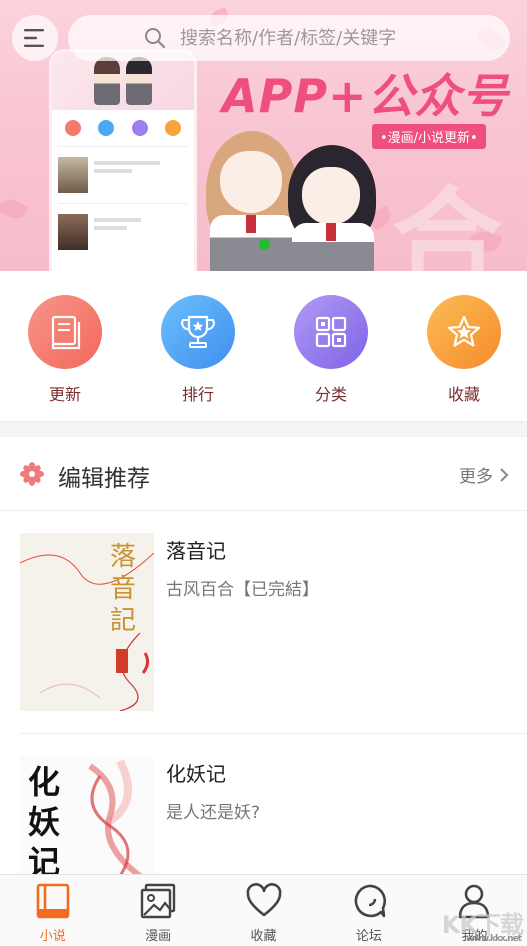  Describe the element at coordinates (122, 661) in the screenshot. I see `cover-seal` at that location.